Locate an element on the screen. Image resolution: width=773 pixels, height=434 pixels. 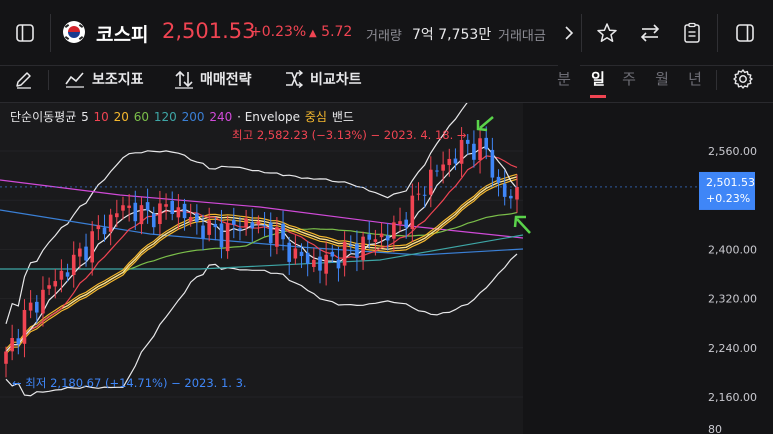
sidebar-toggle-button is located at coordinates (25, 33).